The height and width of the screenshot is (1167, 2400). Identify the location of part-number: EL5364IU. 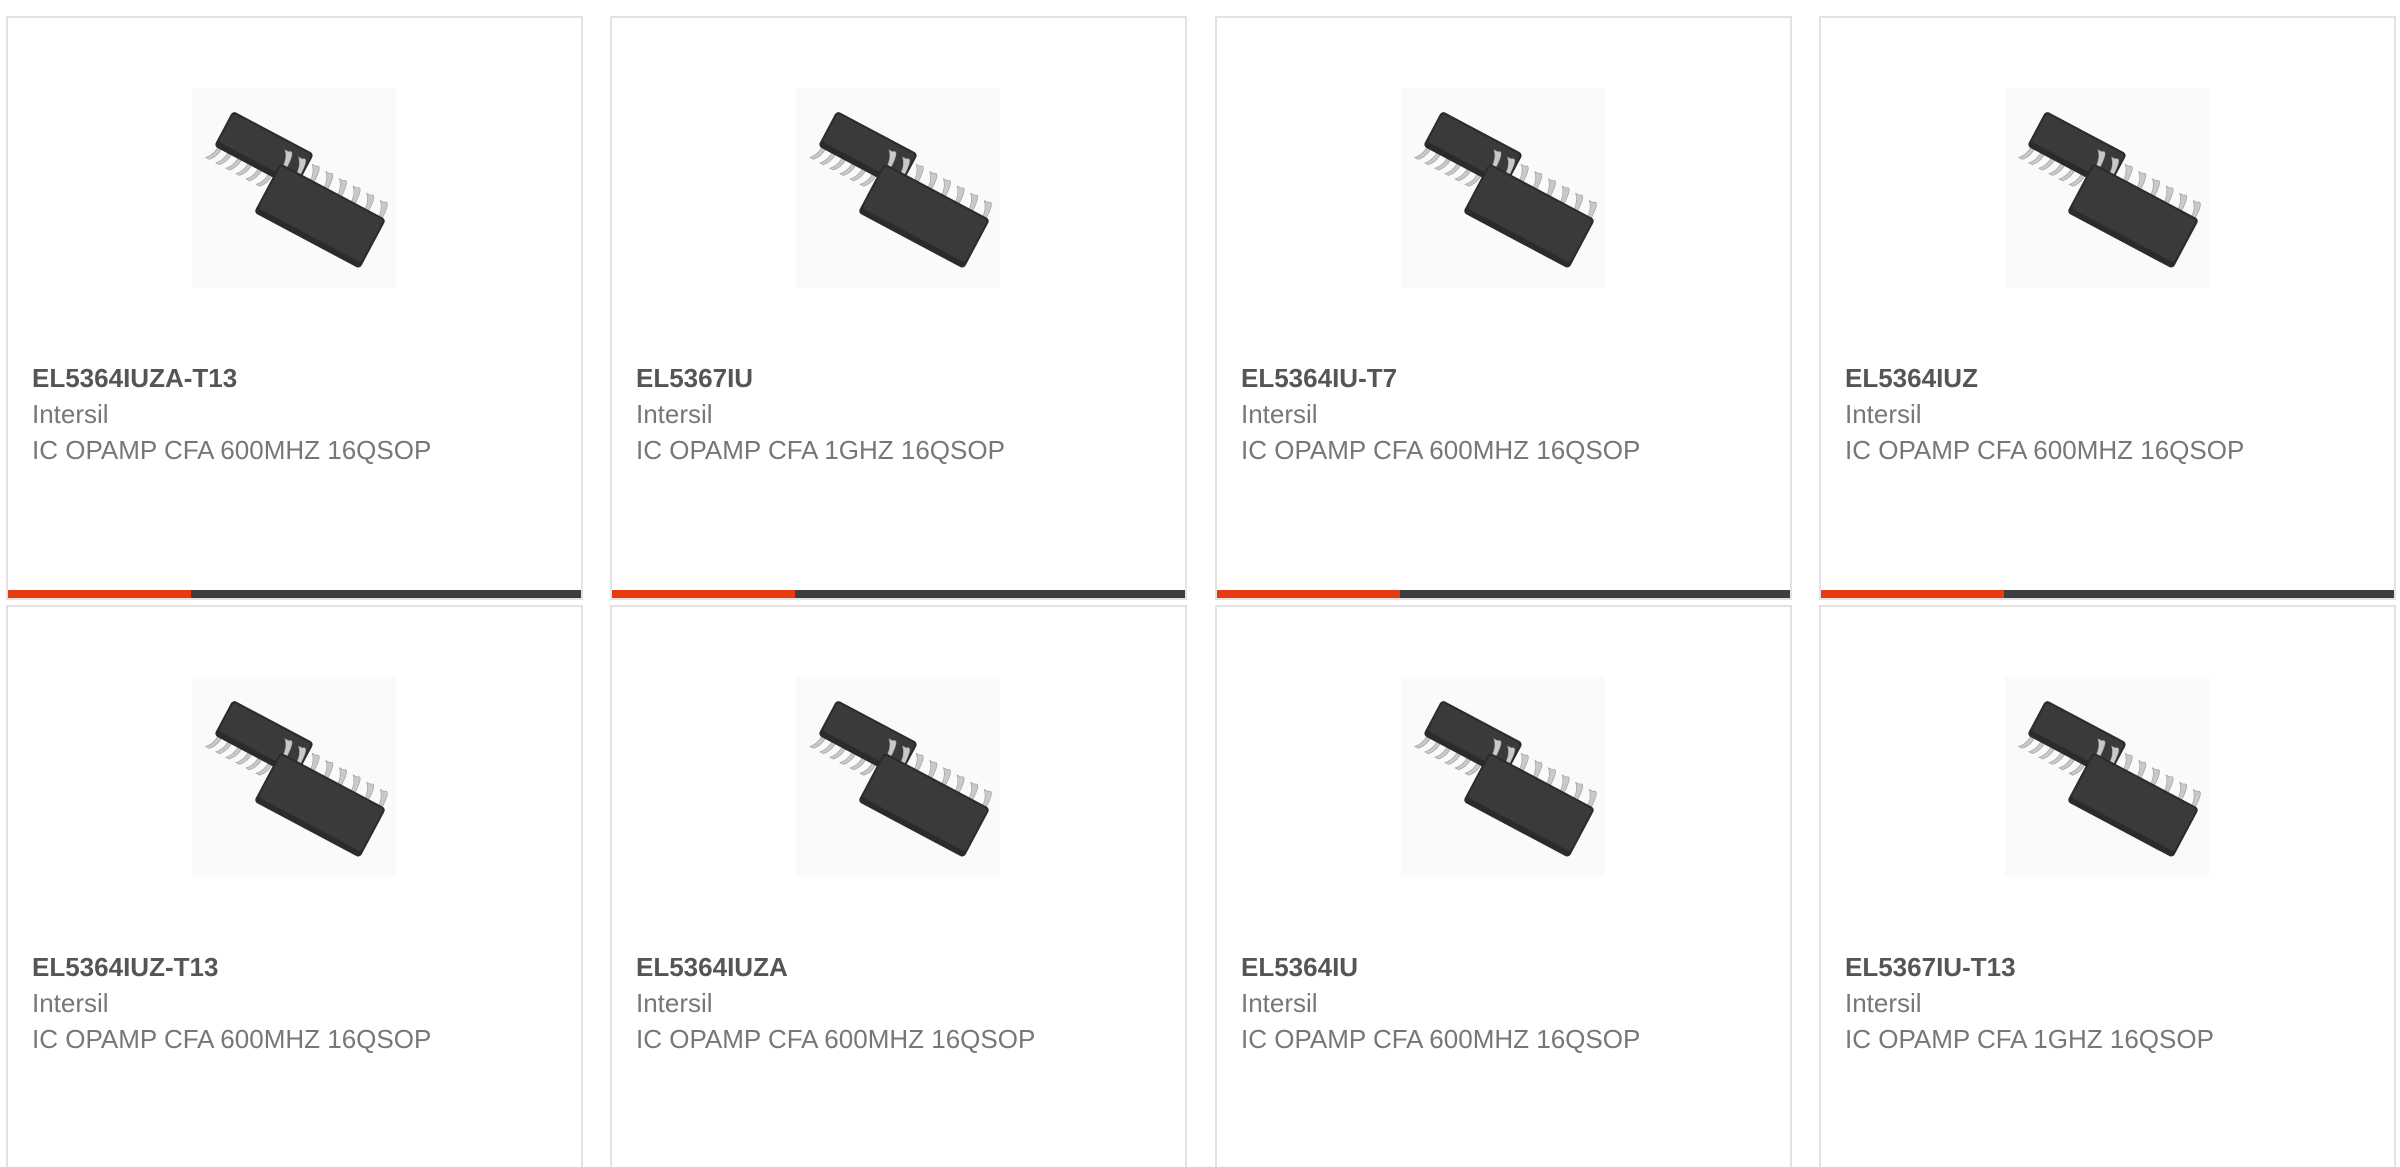
(1461, 967).